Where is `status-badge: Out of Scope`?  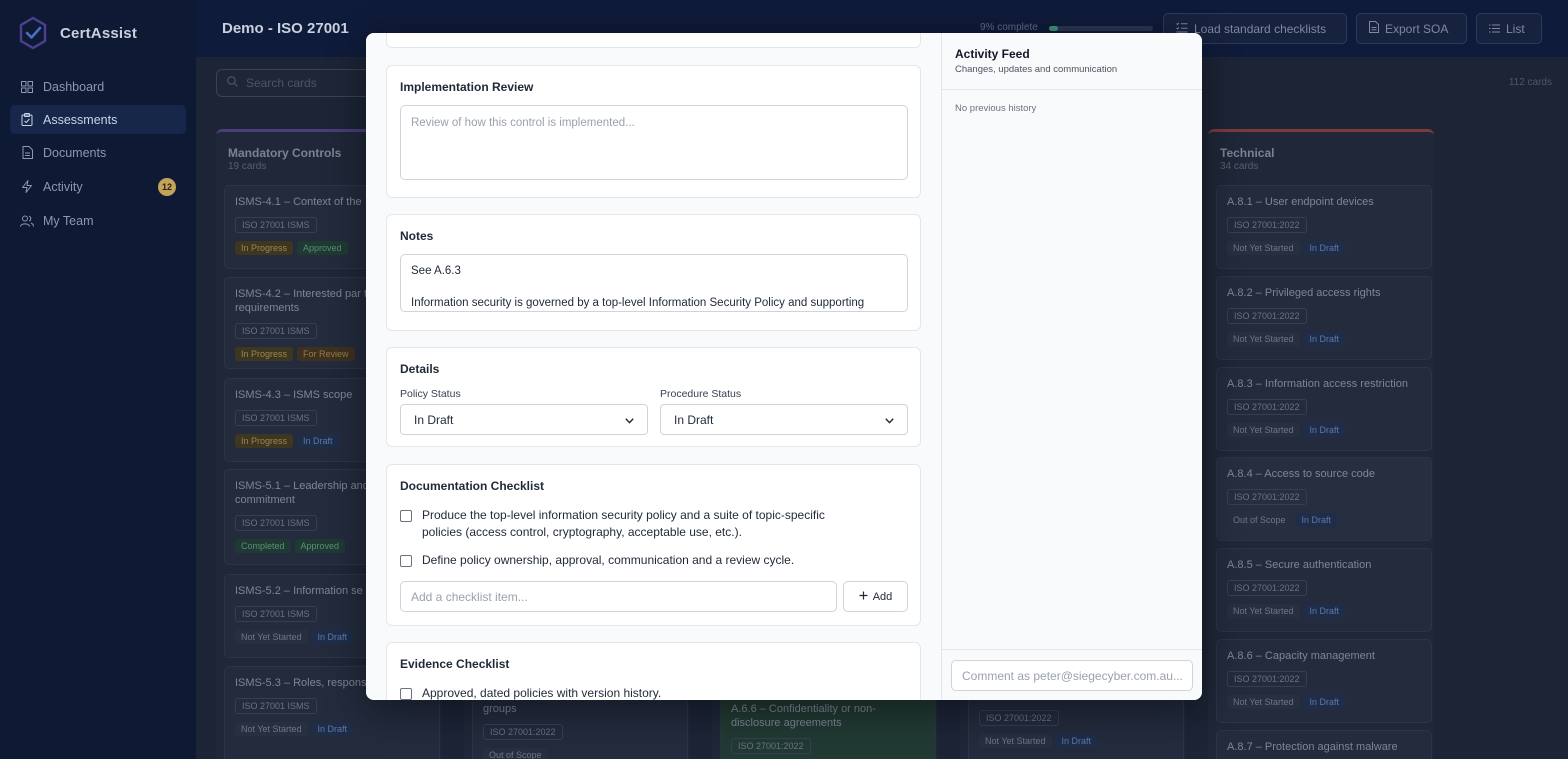 status-badge: Out of Scope is located at coordinates (1259, 520).